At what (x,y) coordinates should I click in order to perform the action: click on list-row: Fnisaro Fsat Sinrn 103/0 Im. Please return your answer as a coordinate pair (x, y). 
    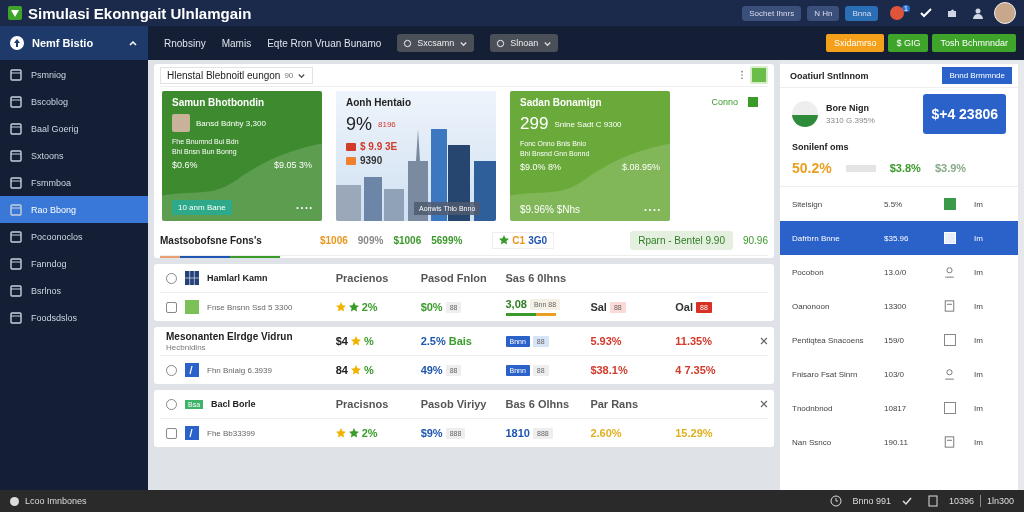
    Looking at the image, I should click on (899, 374).